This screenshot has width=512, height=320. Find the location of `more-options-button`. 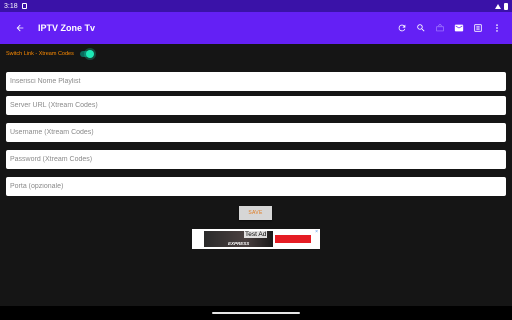

more-options-button is located at coordinates (496, 28).